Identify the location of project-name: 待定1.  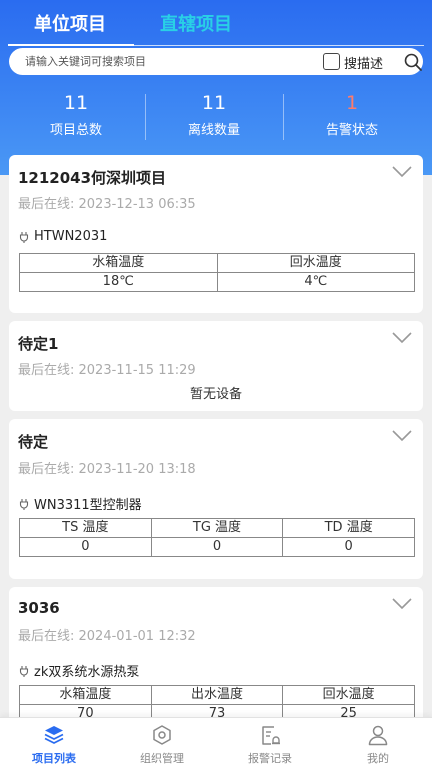
(38, 344).